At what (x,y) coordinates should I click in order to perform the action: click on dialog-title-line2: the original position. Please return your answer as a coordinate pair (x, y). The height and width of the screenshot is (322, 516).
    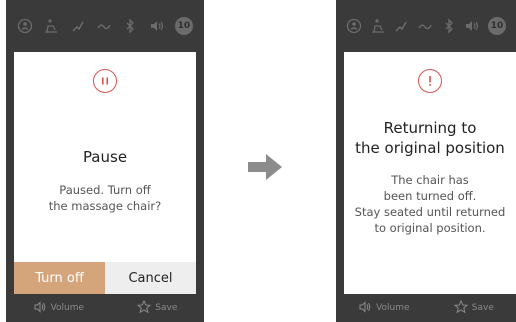
    Looking at the image, I should click on (430, 148).